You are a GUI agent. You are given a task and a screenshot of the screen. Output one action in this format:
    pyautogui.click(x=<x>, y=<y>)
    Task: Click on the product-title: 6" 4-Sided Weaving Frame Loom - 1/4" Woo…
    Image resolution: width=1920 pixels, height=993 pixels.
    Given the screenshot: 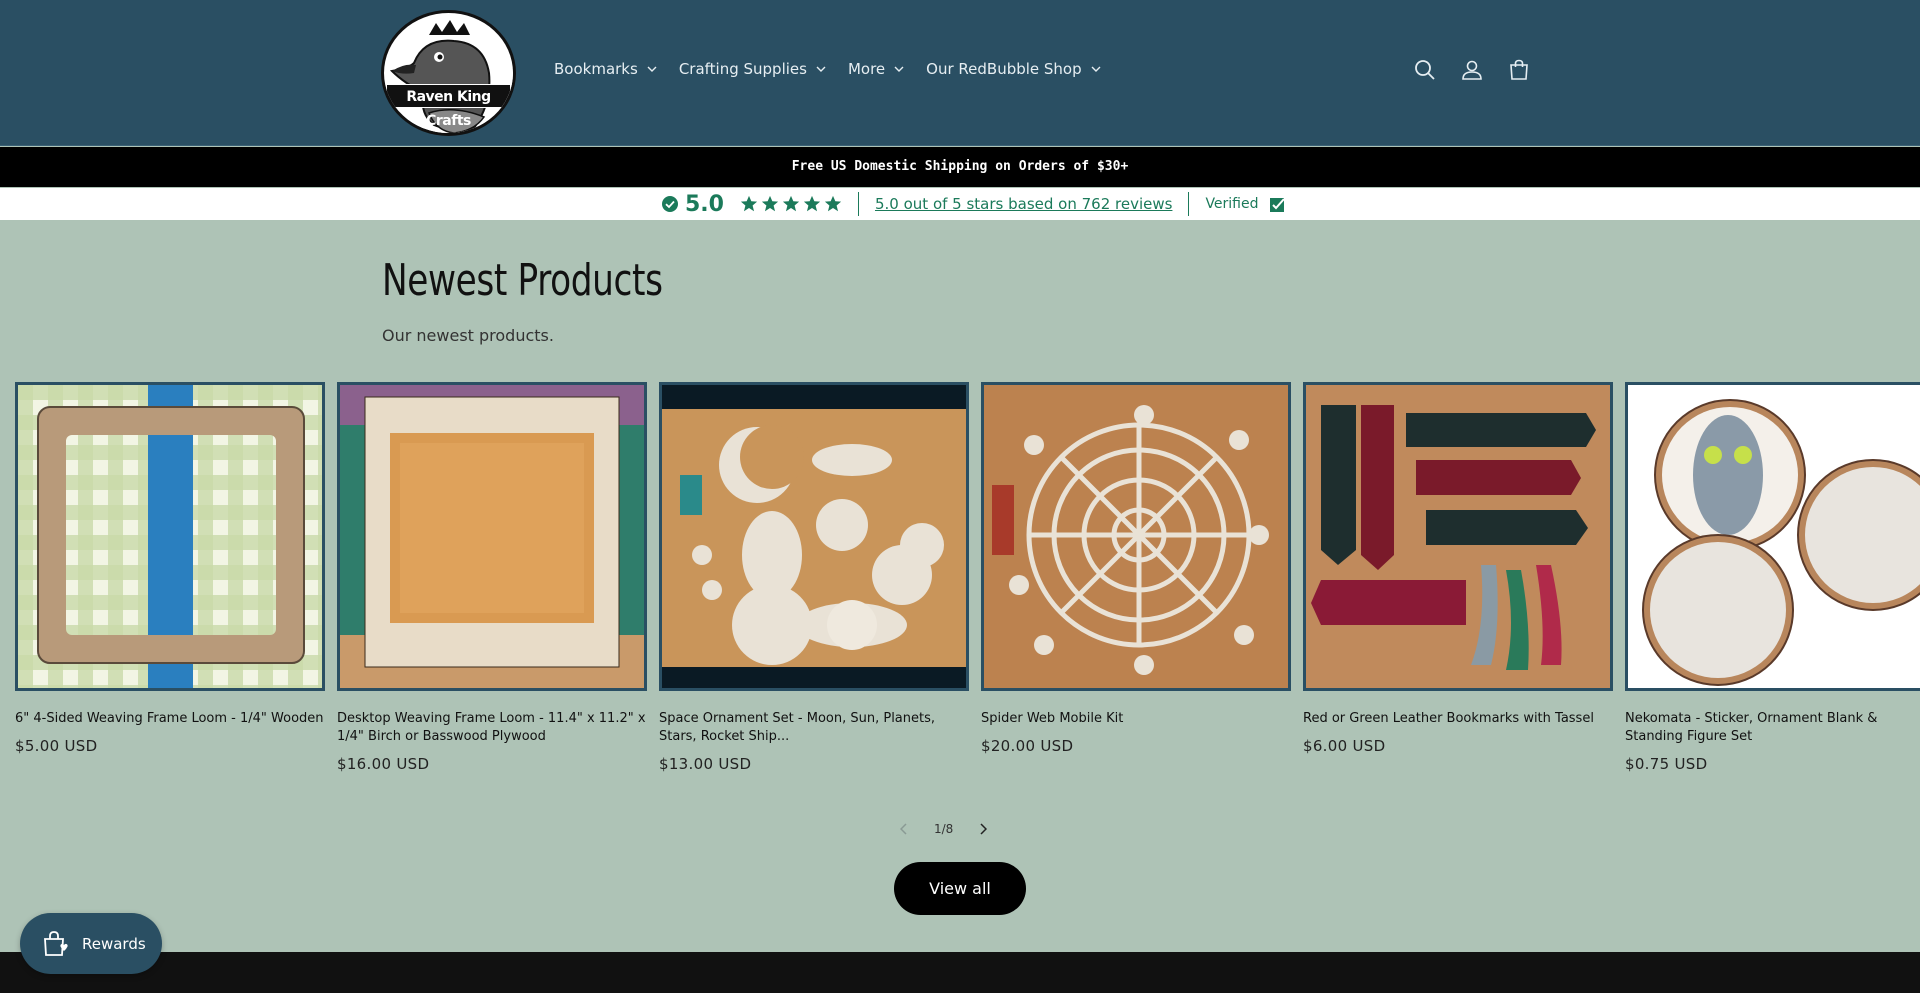 What is the action you would take?
    pyautogui.click(x=170, y=719)
    